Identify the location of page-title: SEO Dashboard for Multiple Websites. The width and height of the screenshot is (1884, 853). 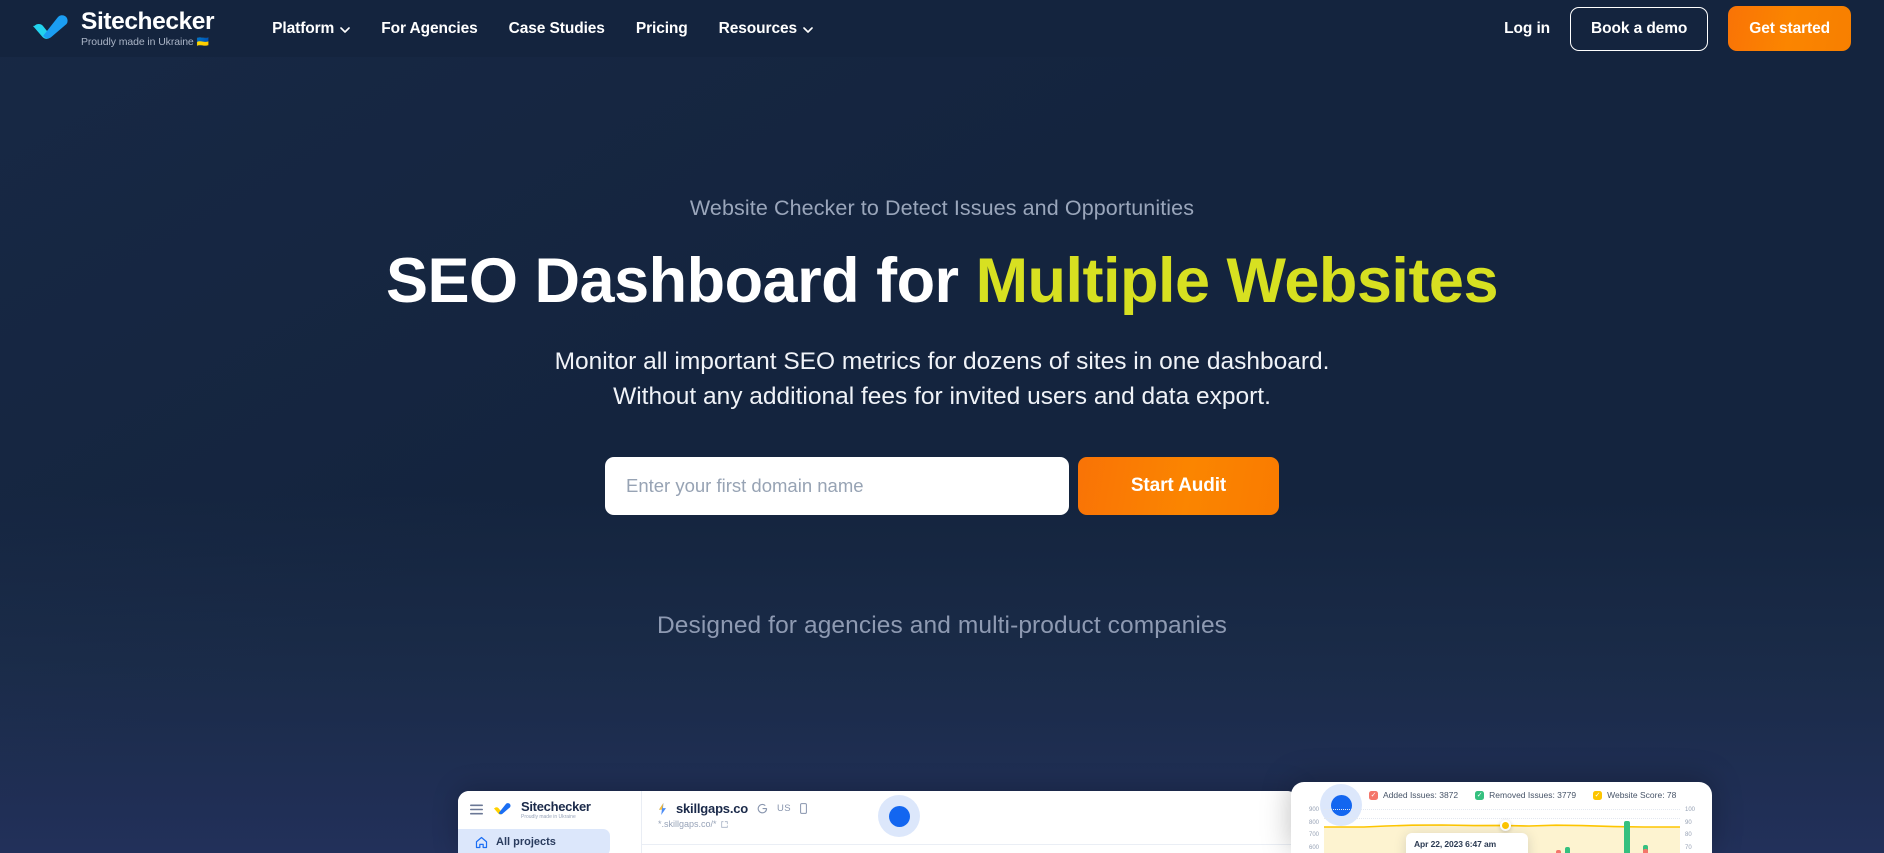
(942, 281).